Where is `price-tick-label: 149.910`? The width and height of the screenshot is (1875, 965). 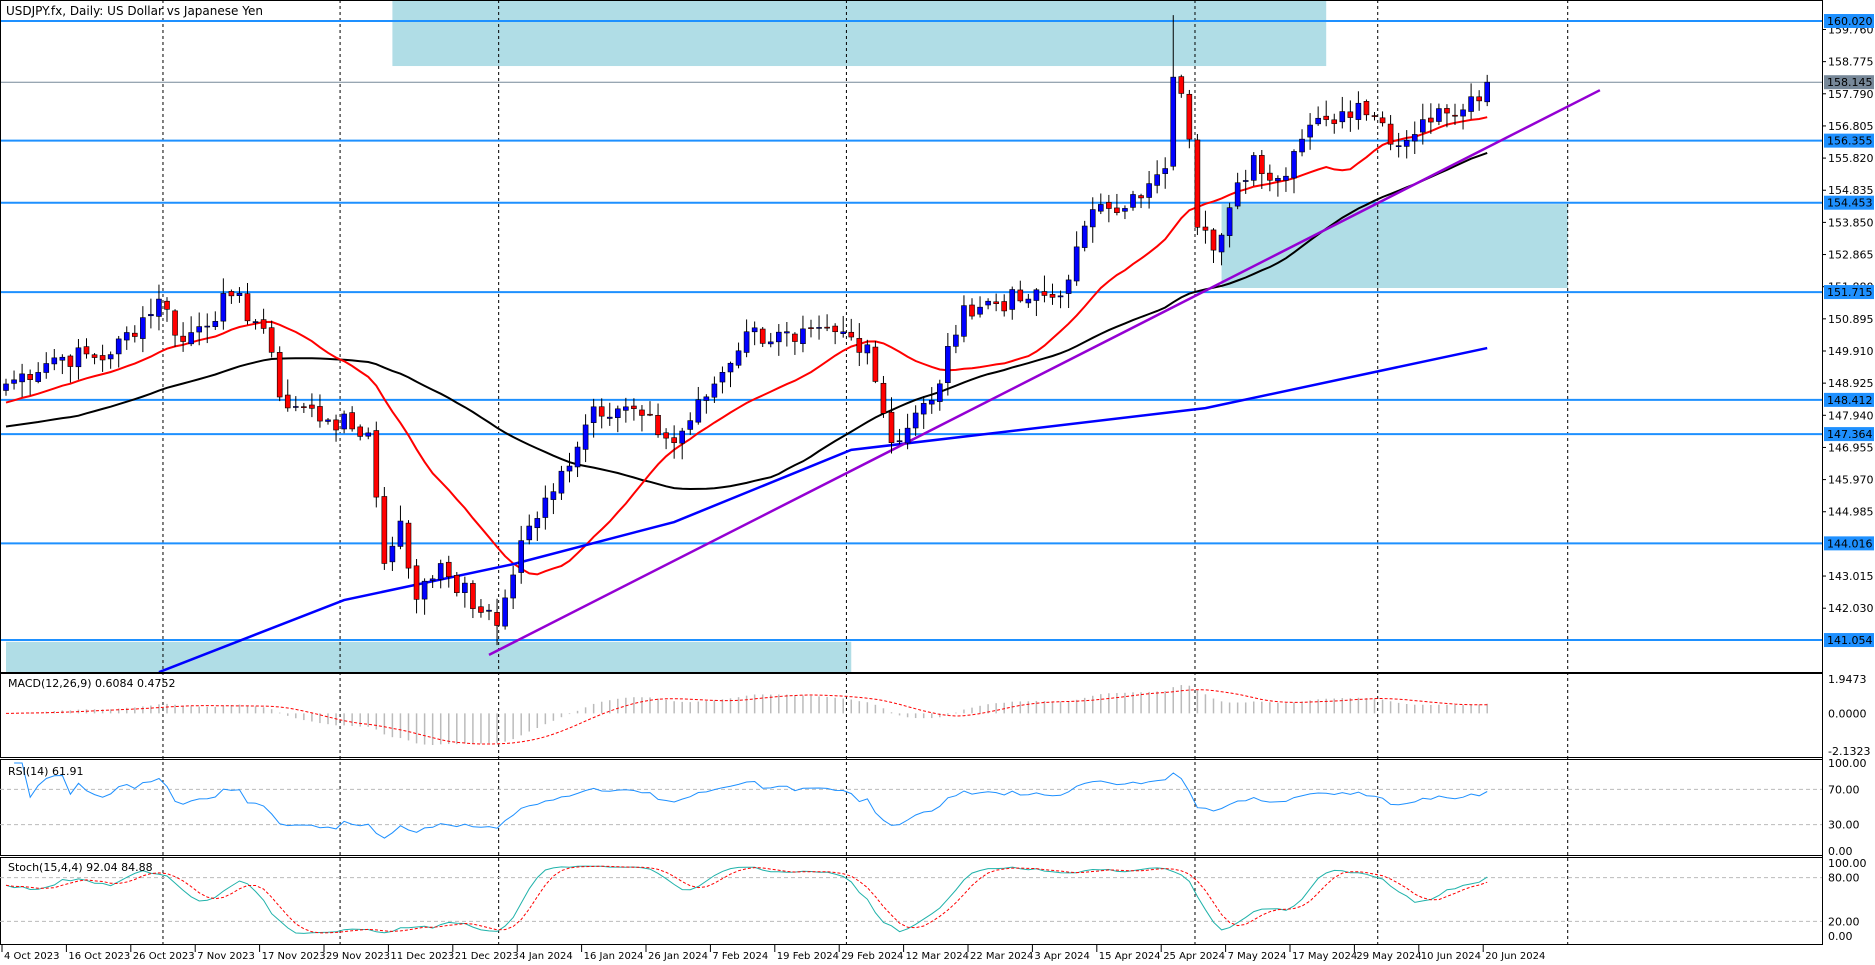 price-tick-label: 149.910 is located at coordinates (1851, 351).